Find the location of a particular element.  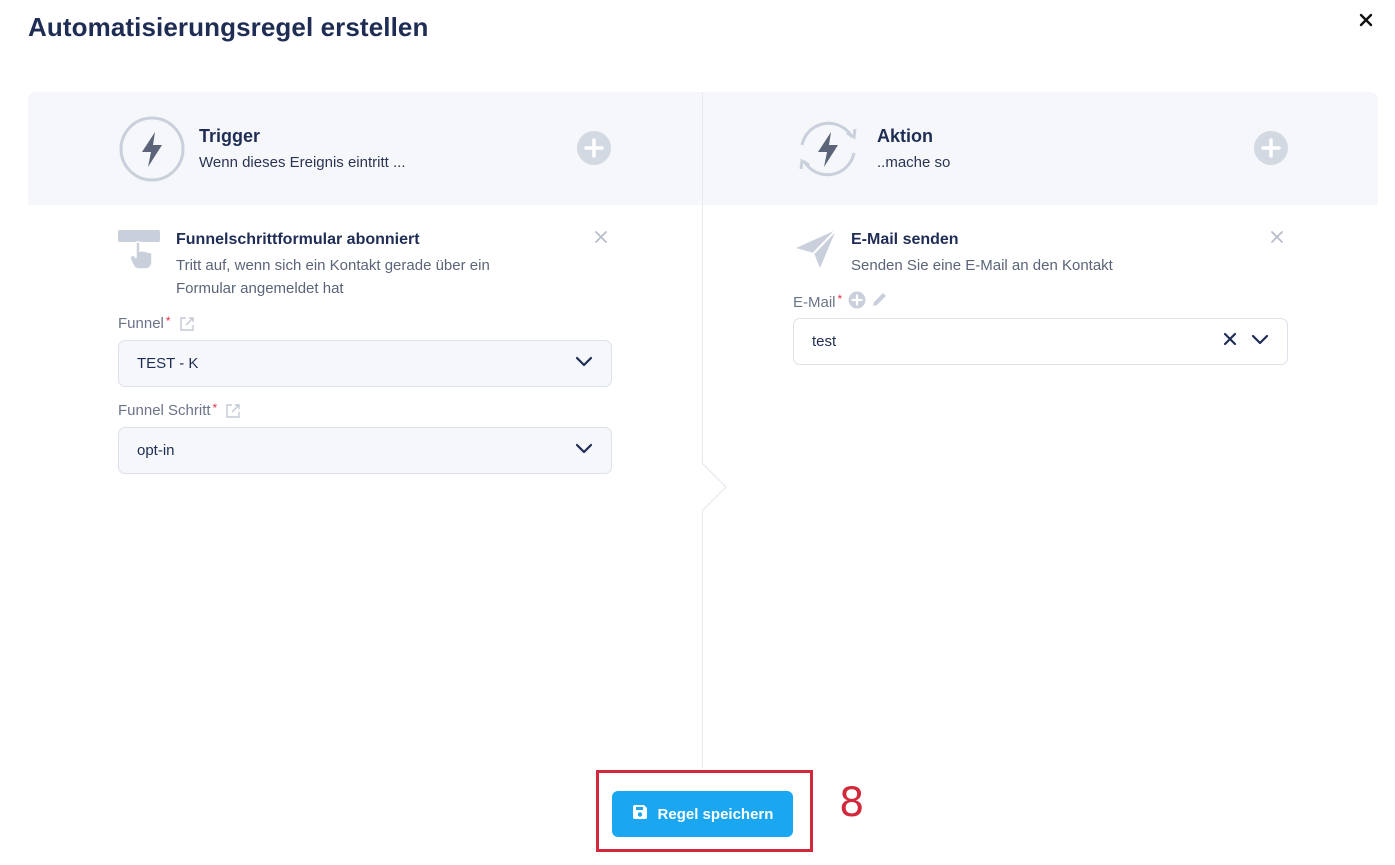

funnel-label: Funnel * is located at coordinates (156, 323).